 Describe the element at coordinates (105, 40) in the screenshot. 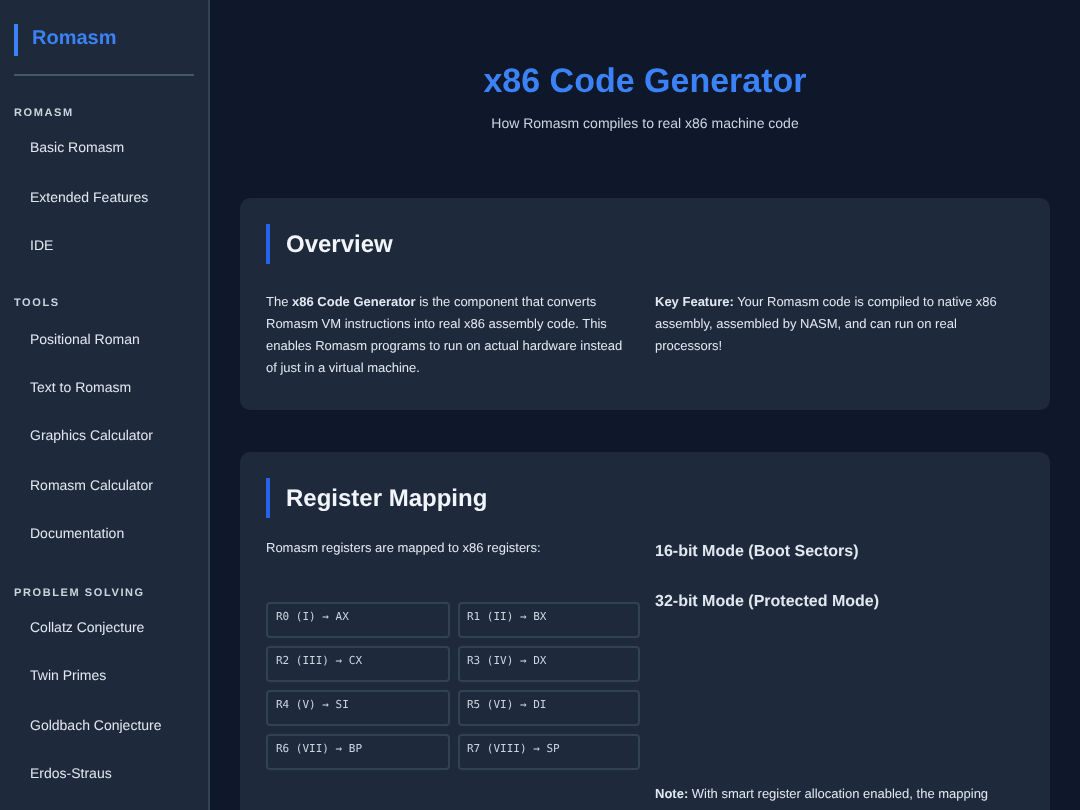

I see `sidebar-logo: Romasm` at that location.